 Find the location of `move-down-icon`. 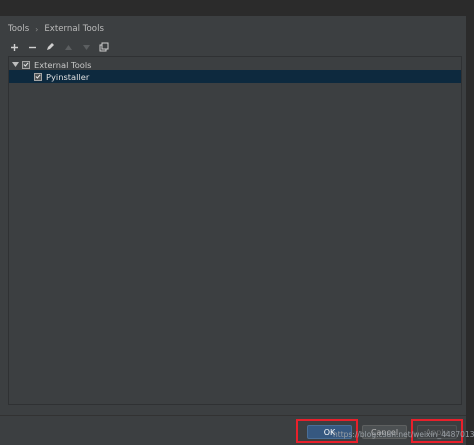

move-down-icon is located at coordinates (86, 47).